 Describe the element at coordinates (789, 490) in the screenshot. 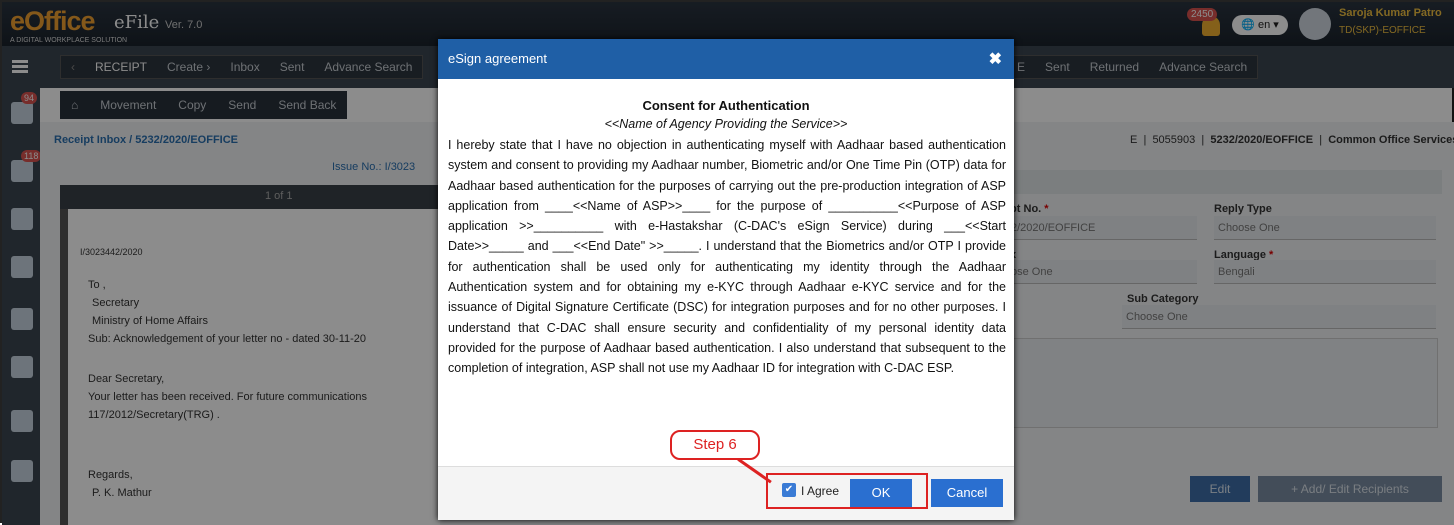

I see `agree-checkbox: ✔` at that location.